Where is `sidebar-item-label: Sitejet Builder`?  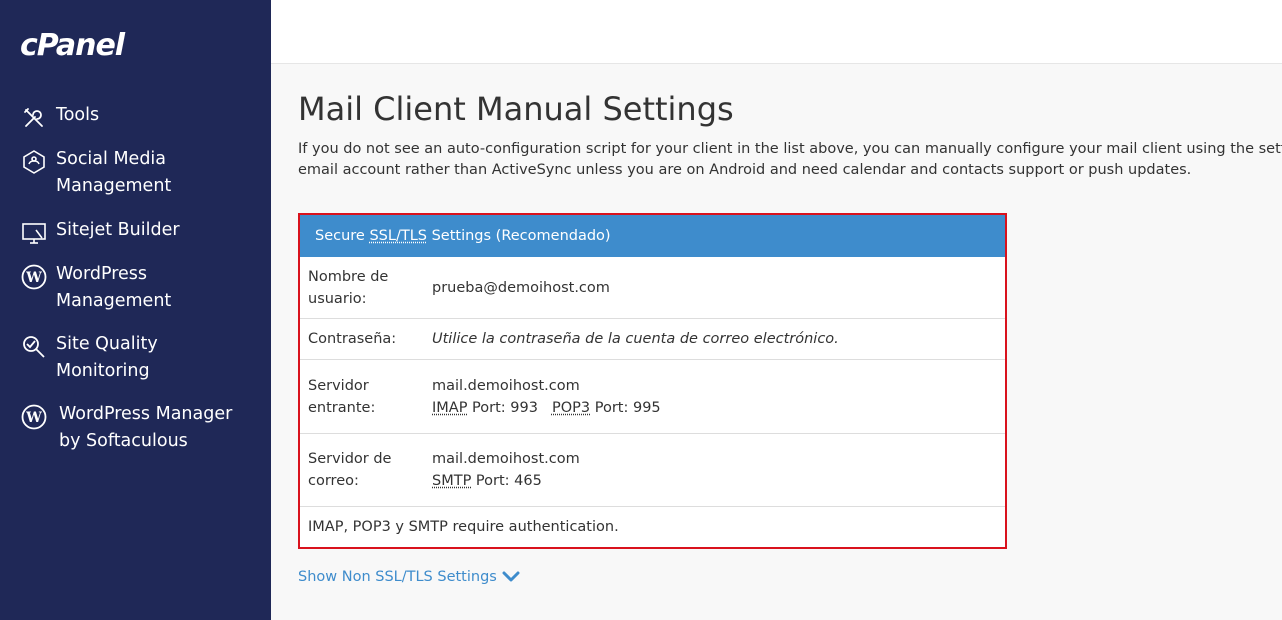 sidebar-item-label: Sitejet Builder is located at coordinates (118, 230).